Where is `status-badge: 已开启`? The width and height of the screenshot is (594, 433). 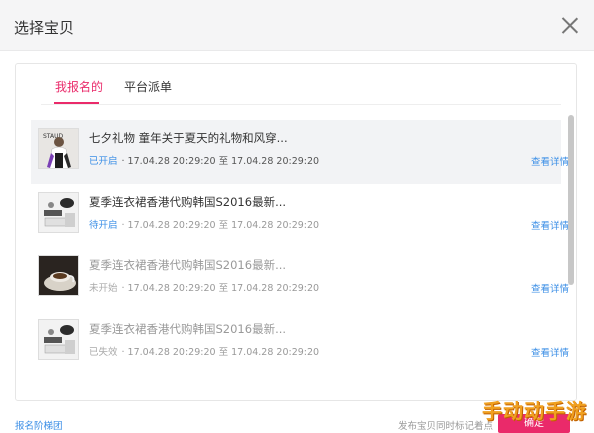
status-badge: 已开启 is located at coordinates (103, 161).